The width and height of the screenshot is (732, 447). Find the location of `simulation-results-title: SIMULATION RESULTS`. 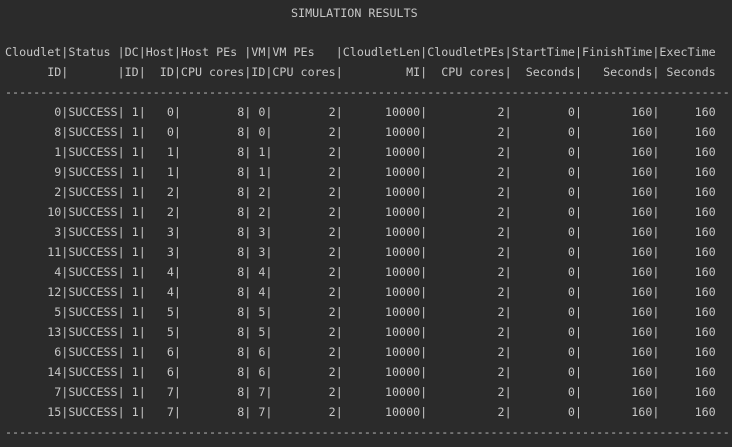

simulation-results-title: SIMULATION RESULTS is located at coordinates (211, 13).